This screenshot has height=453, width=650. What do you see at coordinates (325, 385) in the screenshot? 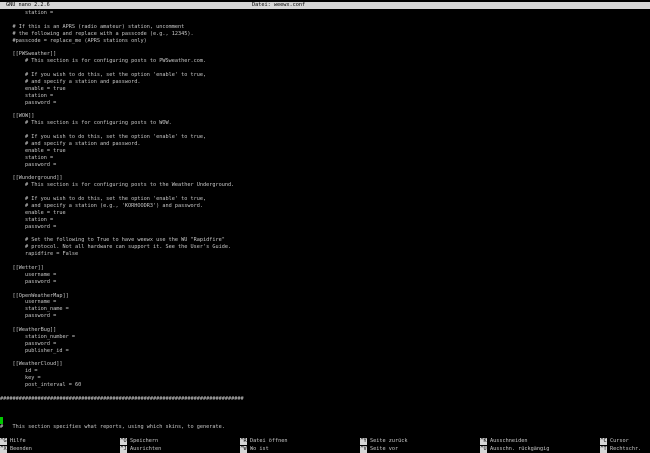
I see `editor-line: post_interval = 60` at bounding box center [325, 385].